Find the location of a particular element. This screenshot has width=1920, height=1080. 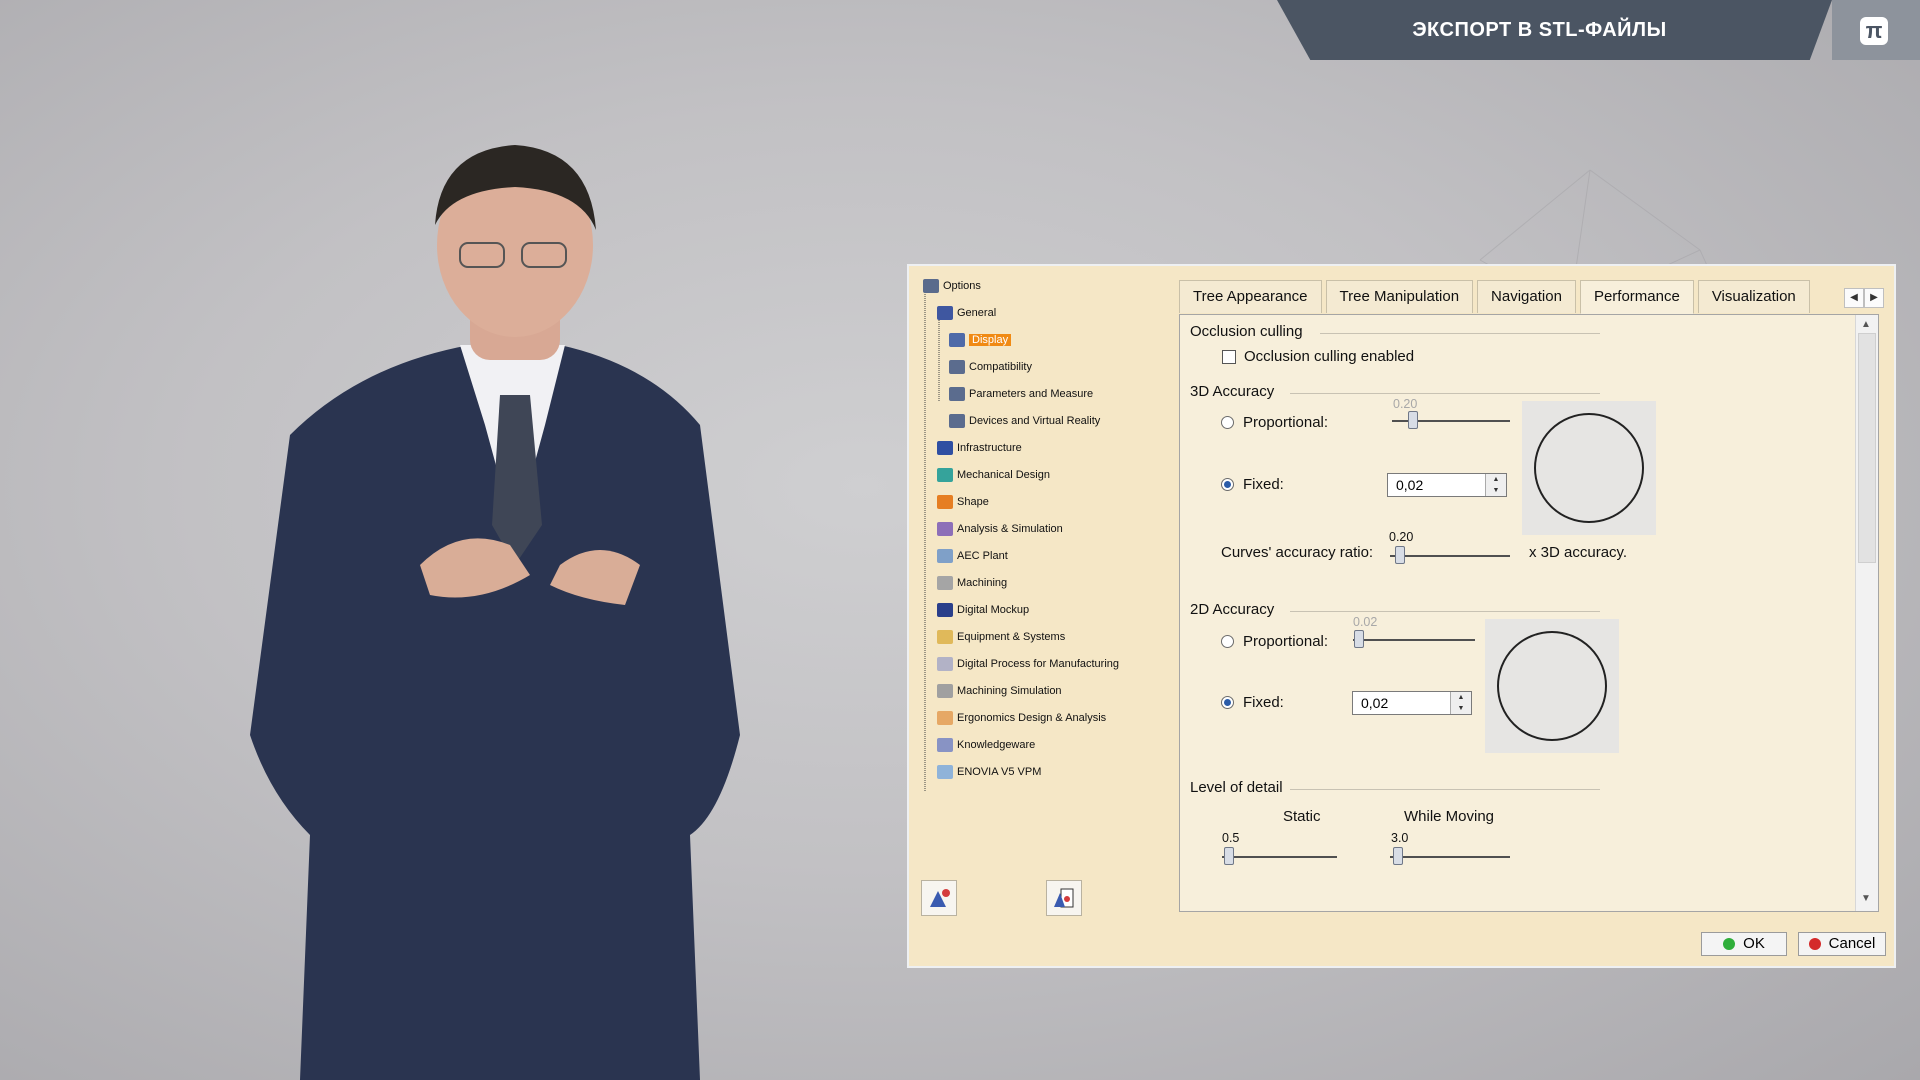

tree-item-label: Options is located at coordinates (962, 286).